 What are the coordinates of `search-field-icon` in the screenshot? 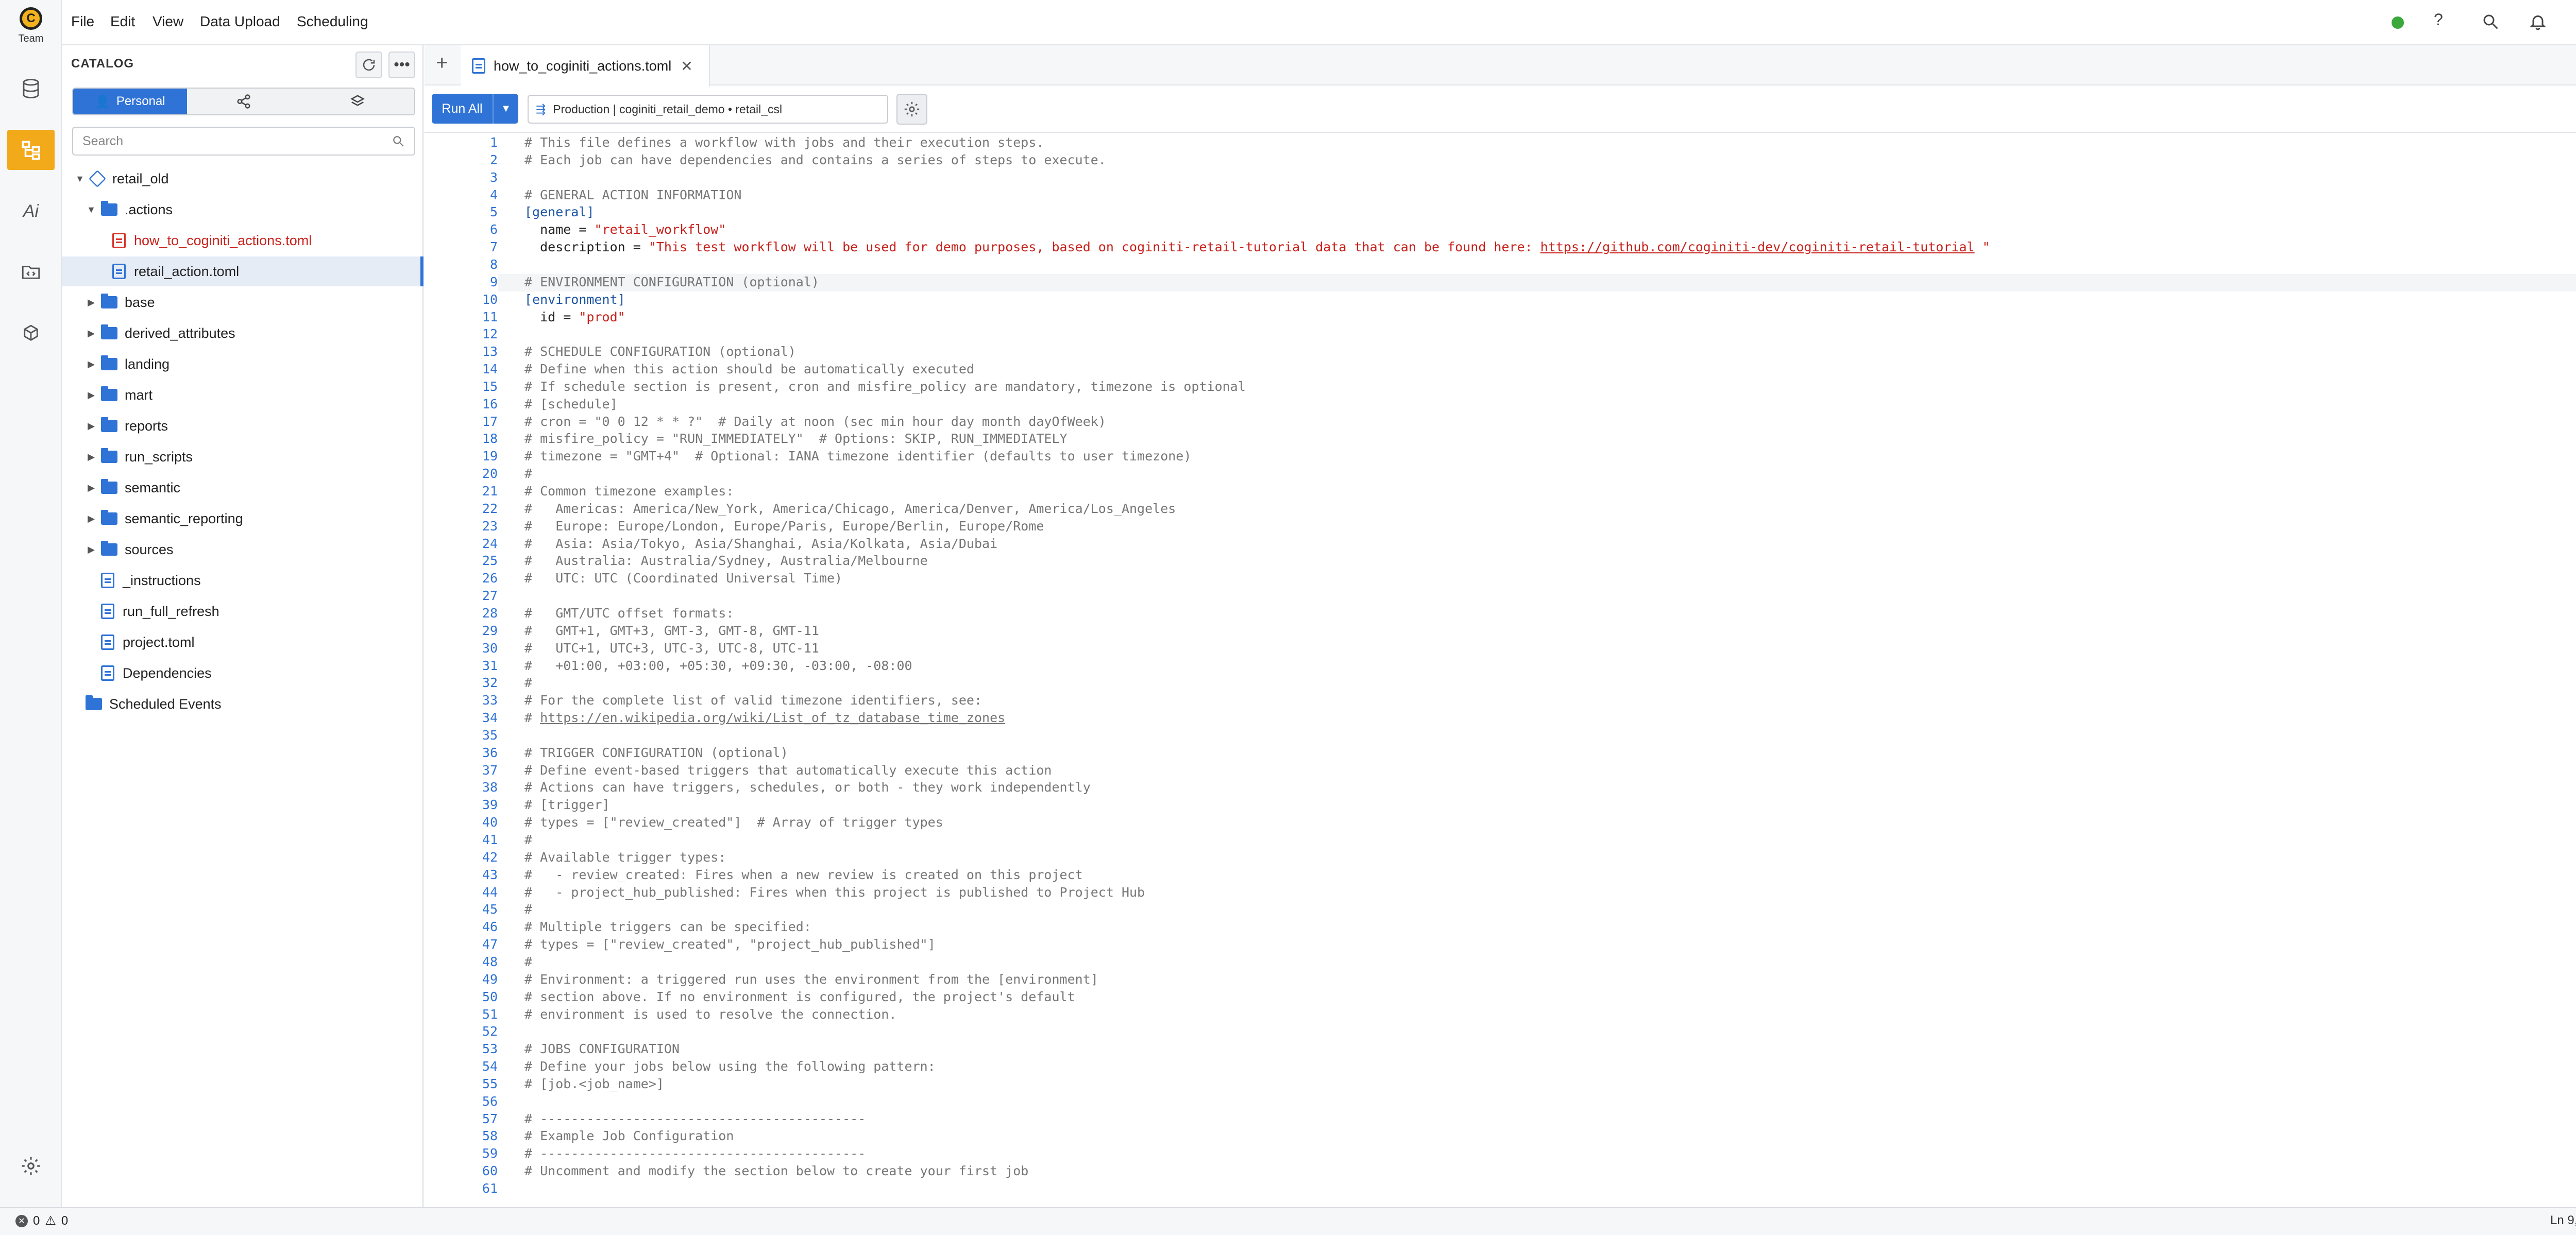 It's located at (398, 141).